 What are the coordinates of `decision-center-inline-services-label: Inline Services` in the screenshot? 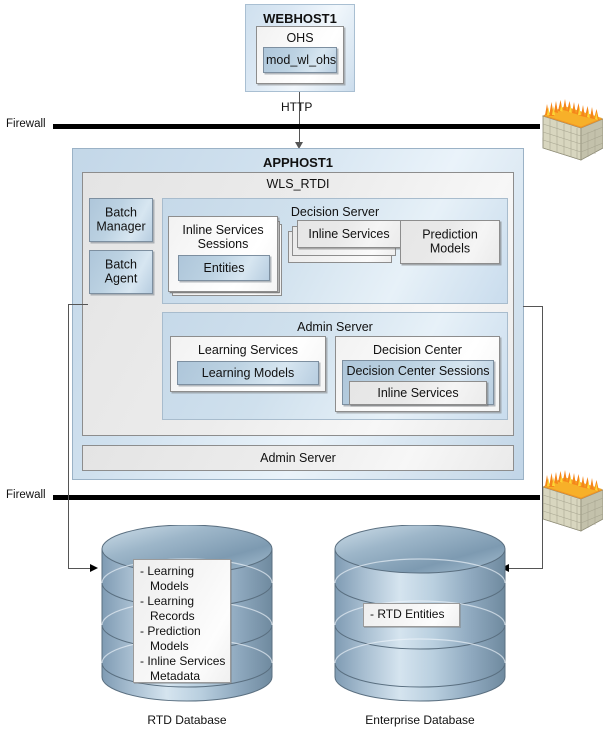 It's located at (418, 392).